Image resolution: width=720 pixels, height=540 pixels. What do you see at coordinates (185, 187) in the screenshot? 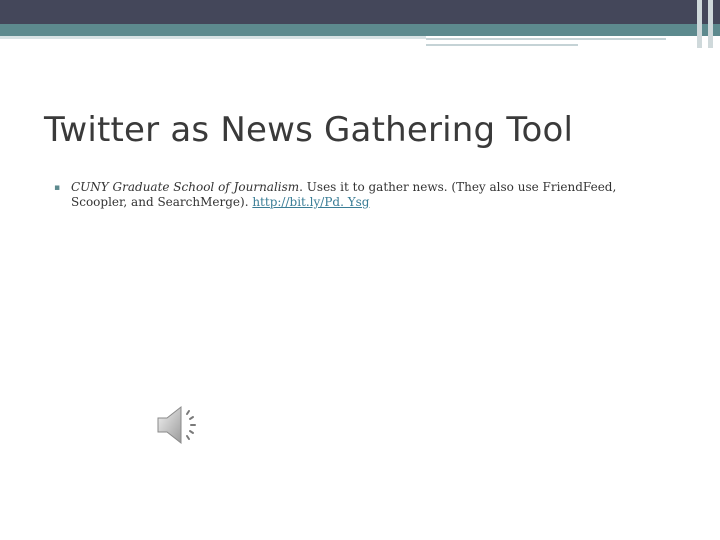
I see `org-name: CUNY Graduate School of Journalism` at bounding box center [185, 187].